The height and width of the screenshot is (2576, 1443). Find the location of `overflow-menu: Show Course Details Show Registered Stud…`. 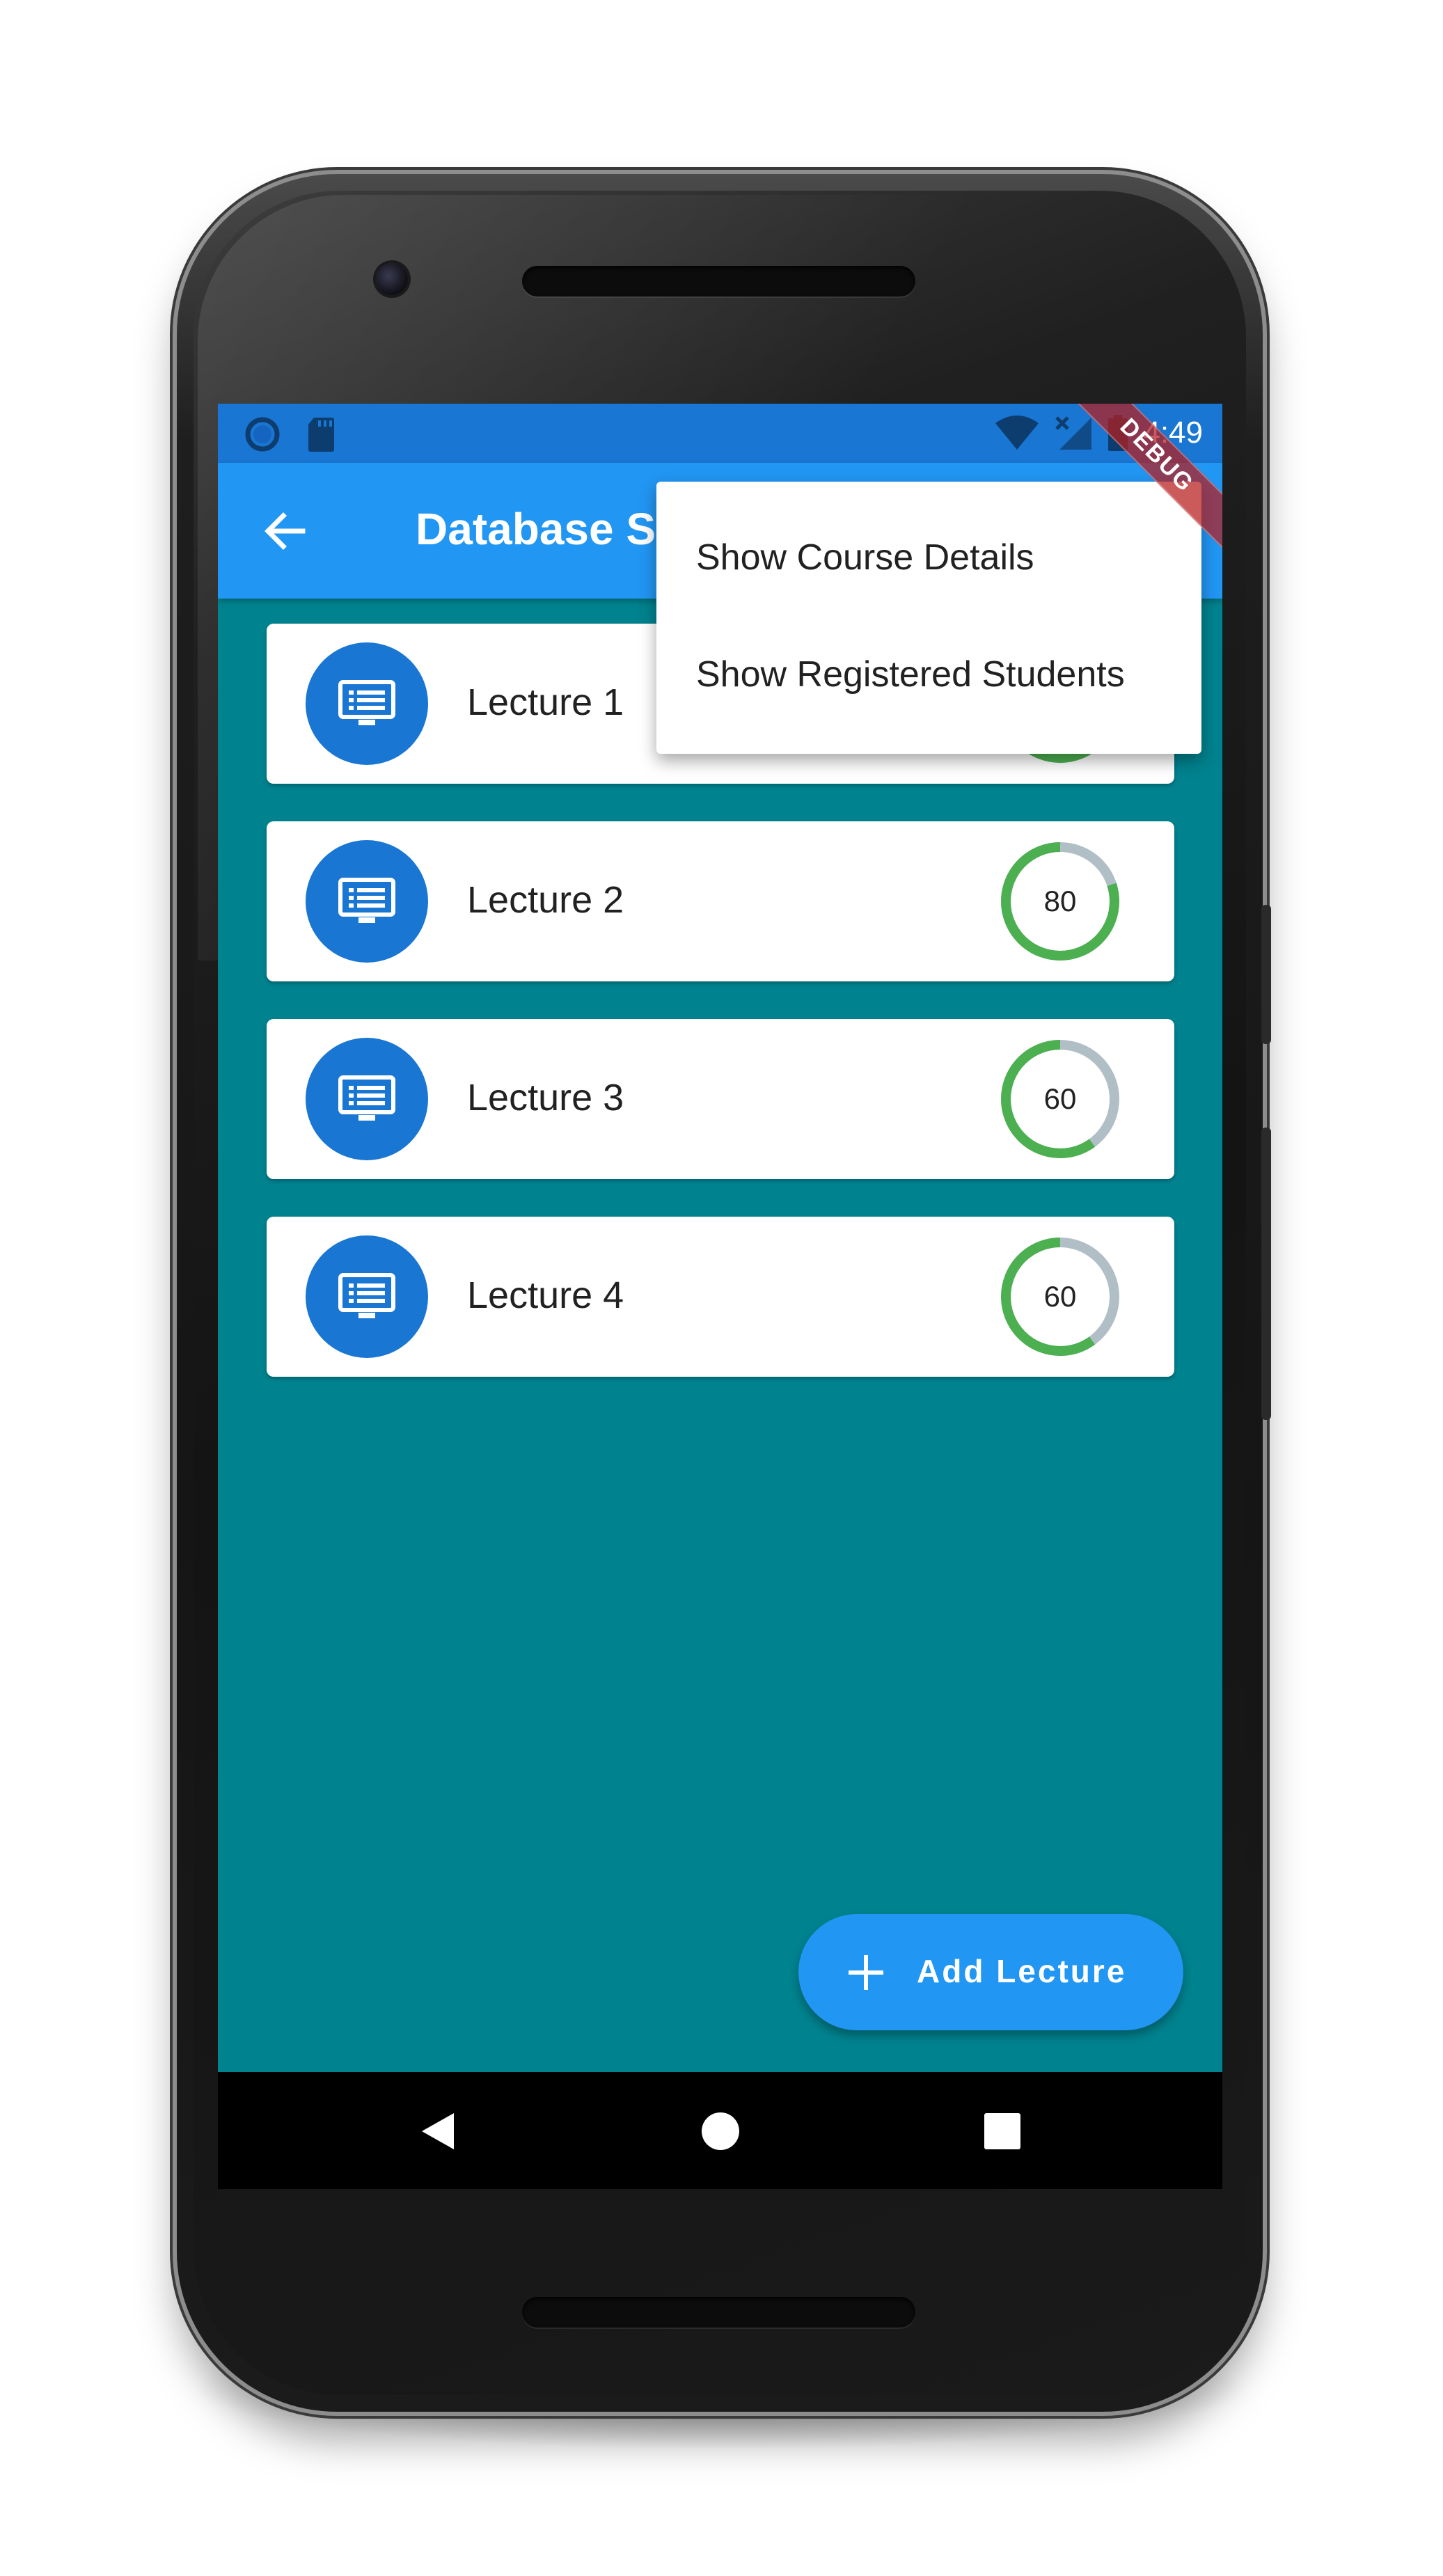

overflow-menu: Show Course Details Show Registered Stud… is located at coordinates (928, 618).